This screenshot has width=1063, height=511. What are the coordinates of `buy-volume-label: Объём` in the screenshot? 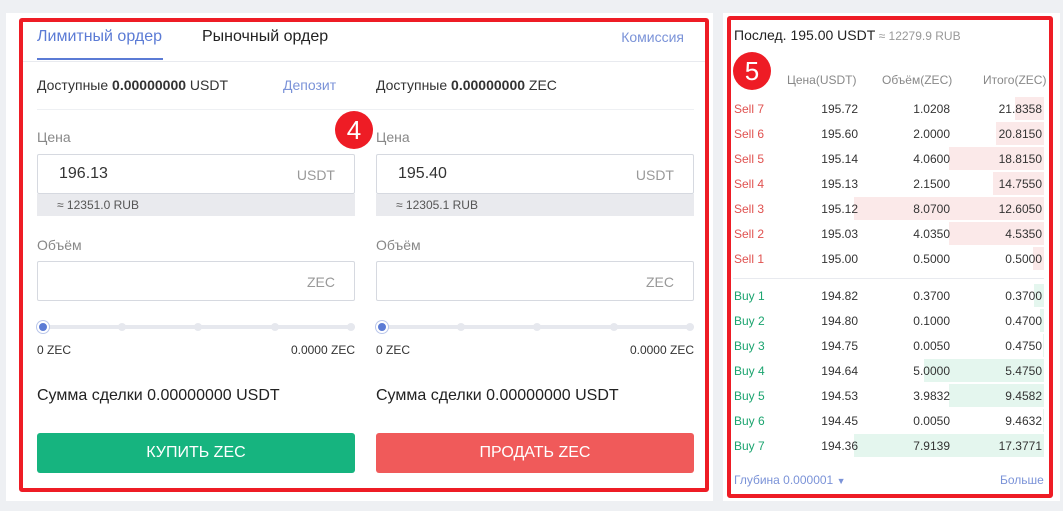 It's located at (59, 245).